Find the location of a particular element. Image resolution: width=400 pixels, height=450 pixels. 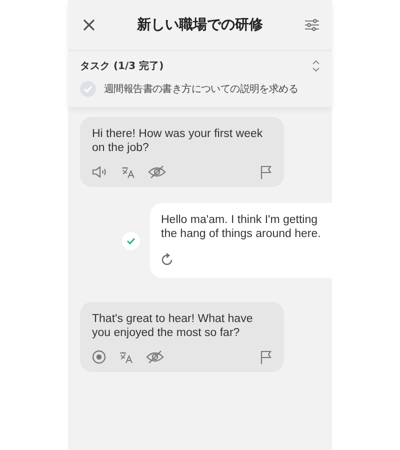

retry-icon is located at coordinates (167, 259).